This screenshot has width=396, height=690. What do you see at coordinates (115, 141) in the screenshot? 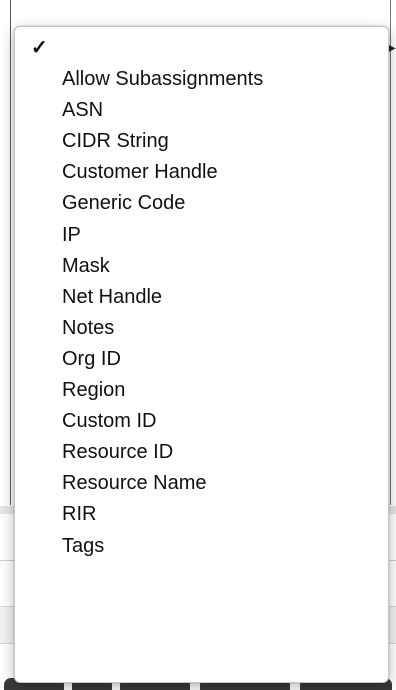
I see `menu-item-label: CIDR String` at bounding box center [115, 141].